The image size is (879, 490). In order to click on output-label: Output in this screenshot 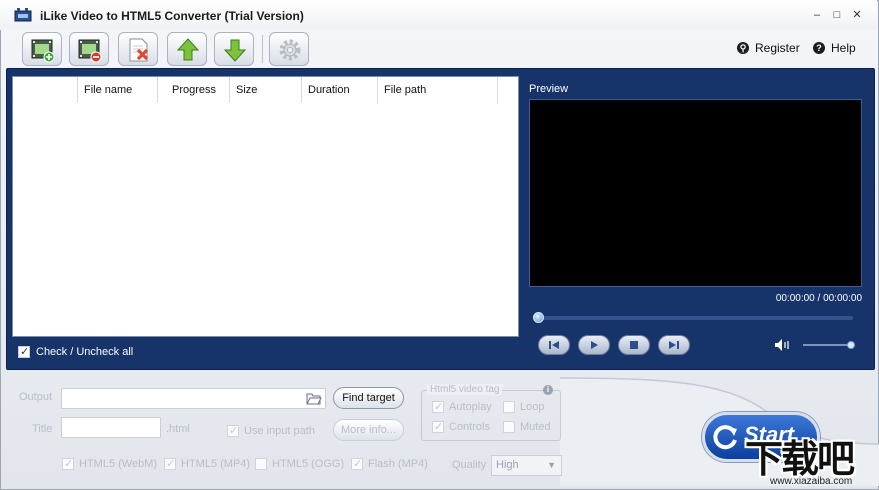, I will do `click(36, 397)`.